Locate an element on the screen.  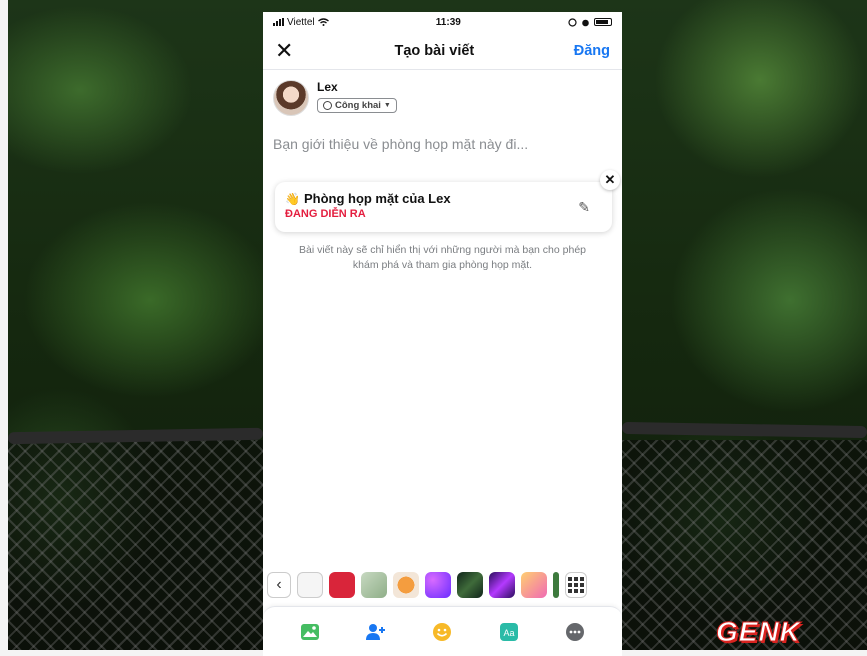
edit-pencil-icon: ✎ is located at coordinates (584, 207).